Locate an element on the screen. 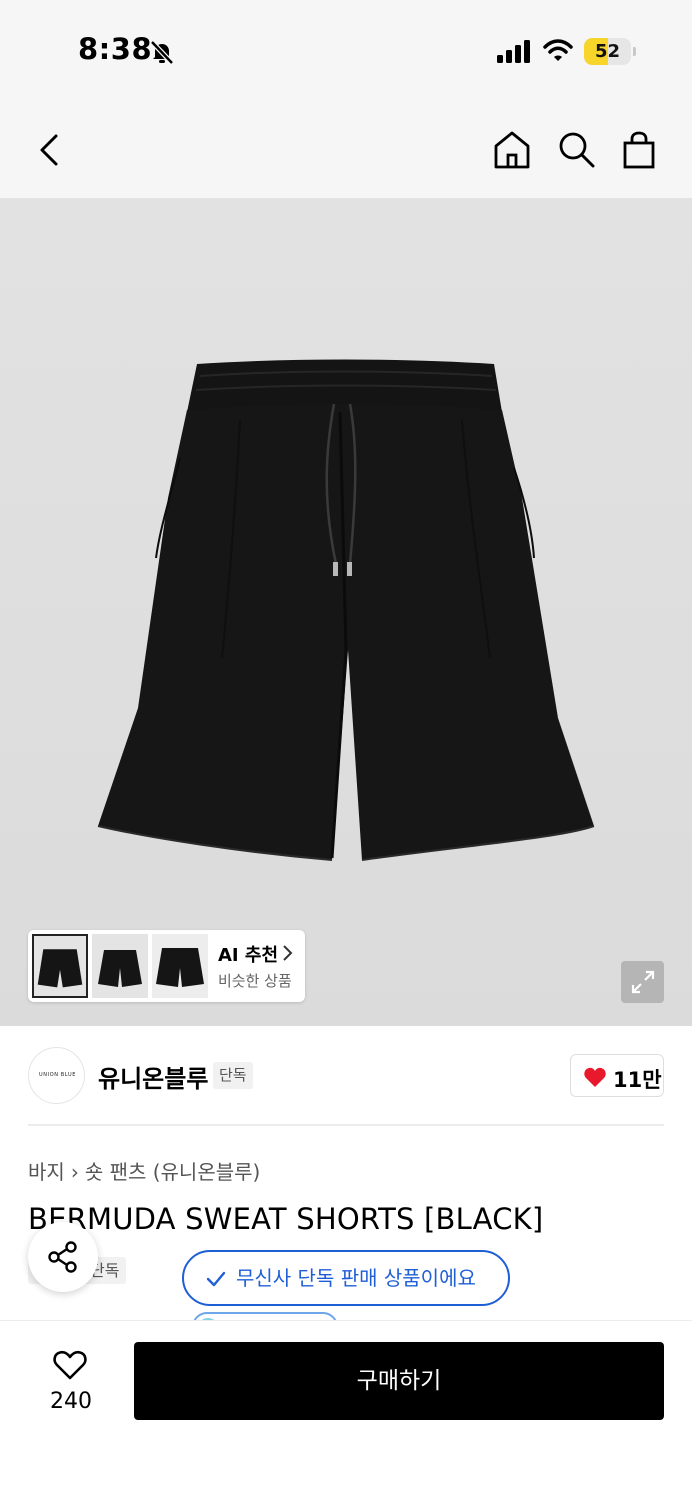  check-icon is located at coordinates (216, 1279).